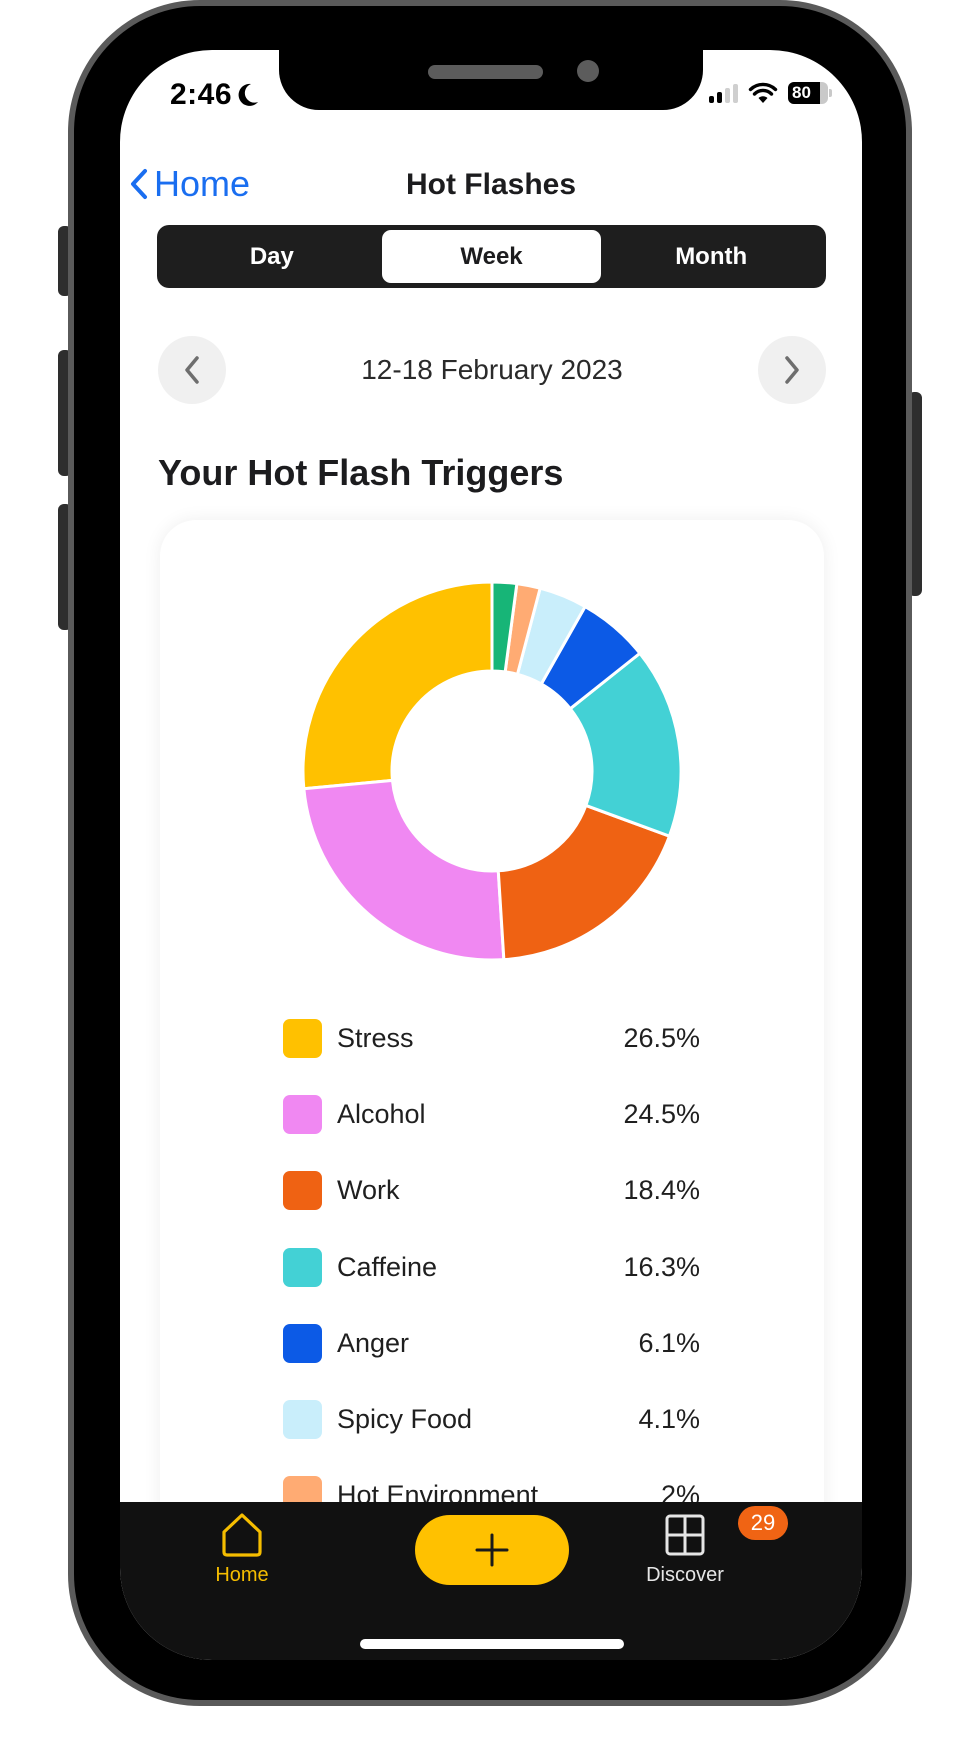 The height and width of the screenshot is (1743, 980). What do you see at coordinates (381, 1113) in the screenshot?
I see `legend-label: Alcohol` at bounding box center [381, 1113].